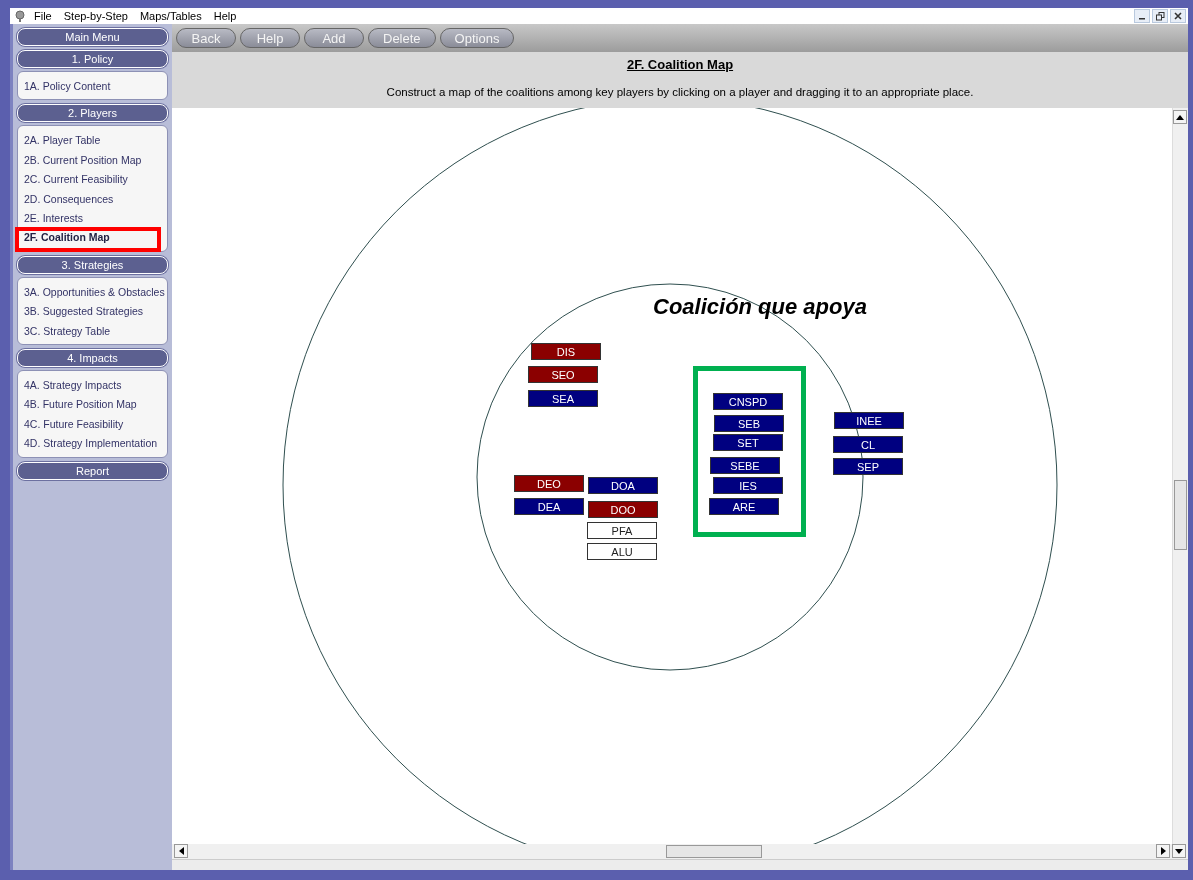 The height and width of the screenshot is (880, 1193). I want to click on scroll-right-button, so click(1163, 851).